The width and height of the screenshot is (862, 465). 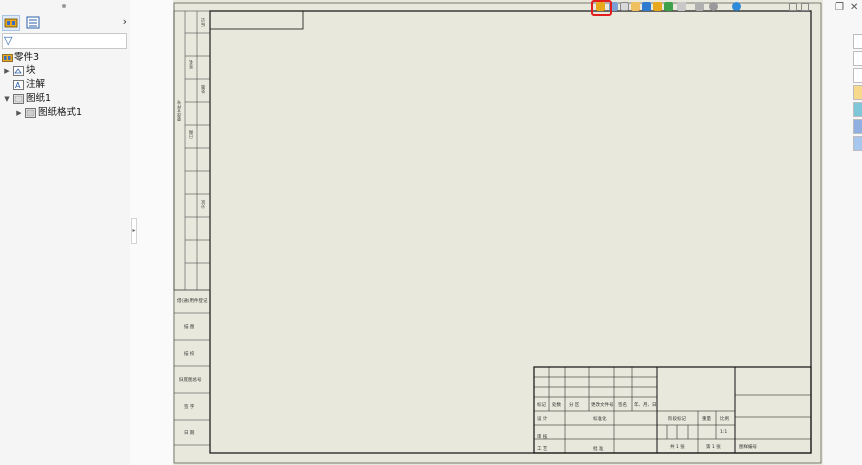 I want to click on tree-item-label: 零件3, so click(x=27, y=57).